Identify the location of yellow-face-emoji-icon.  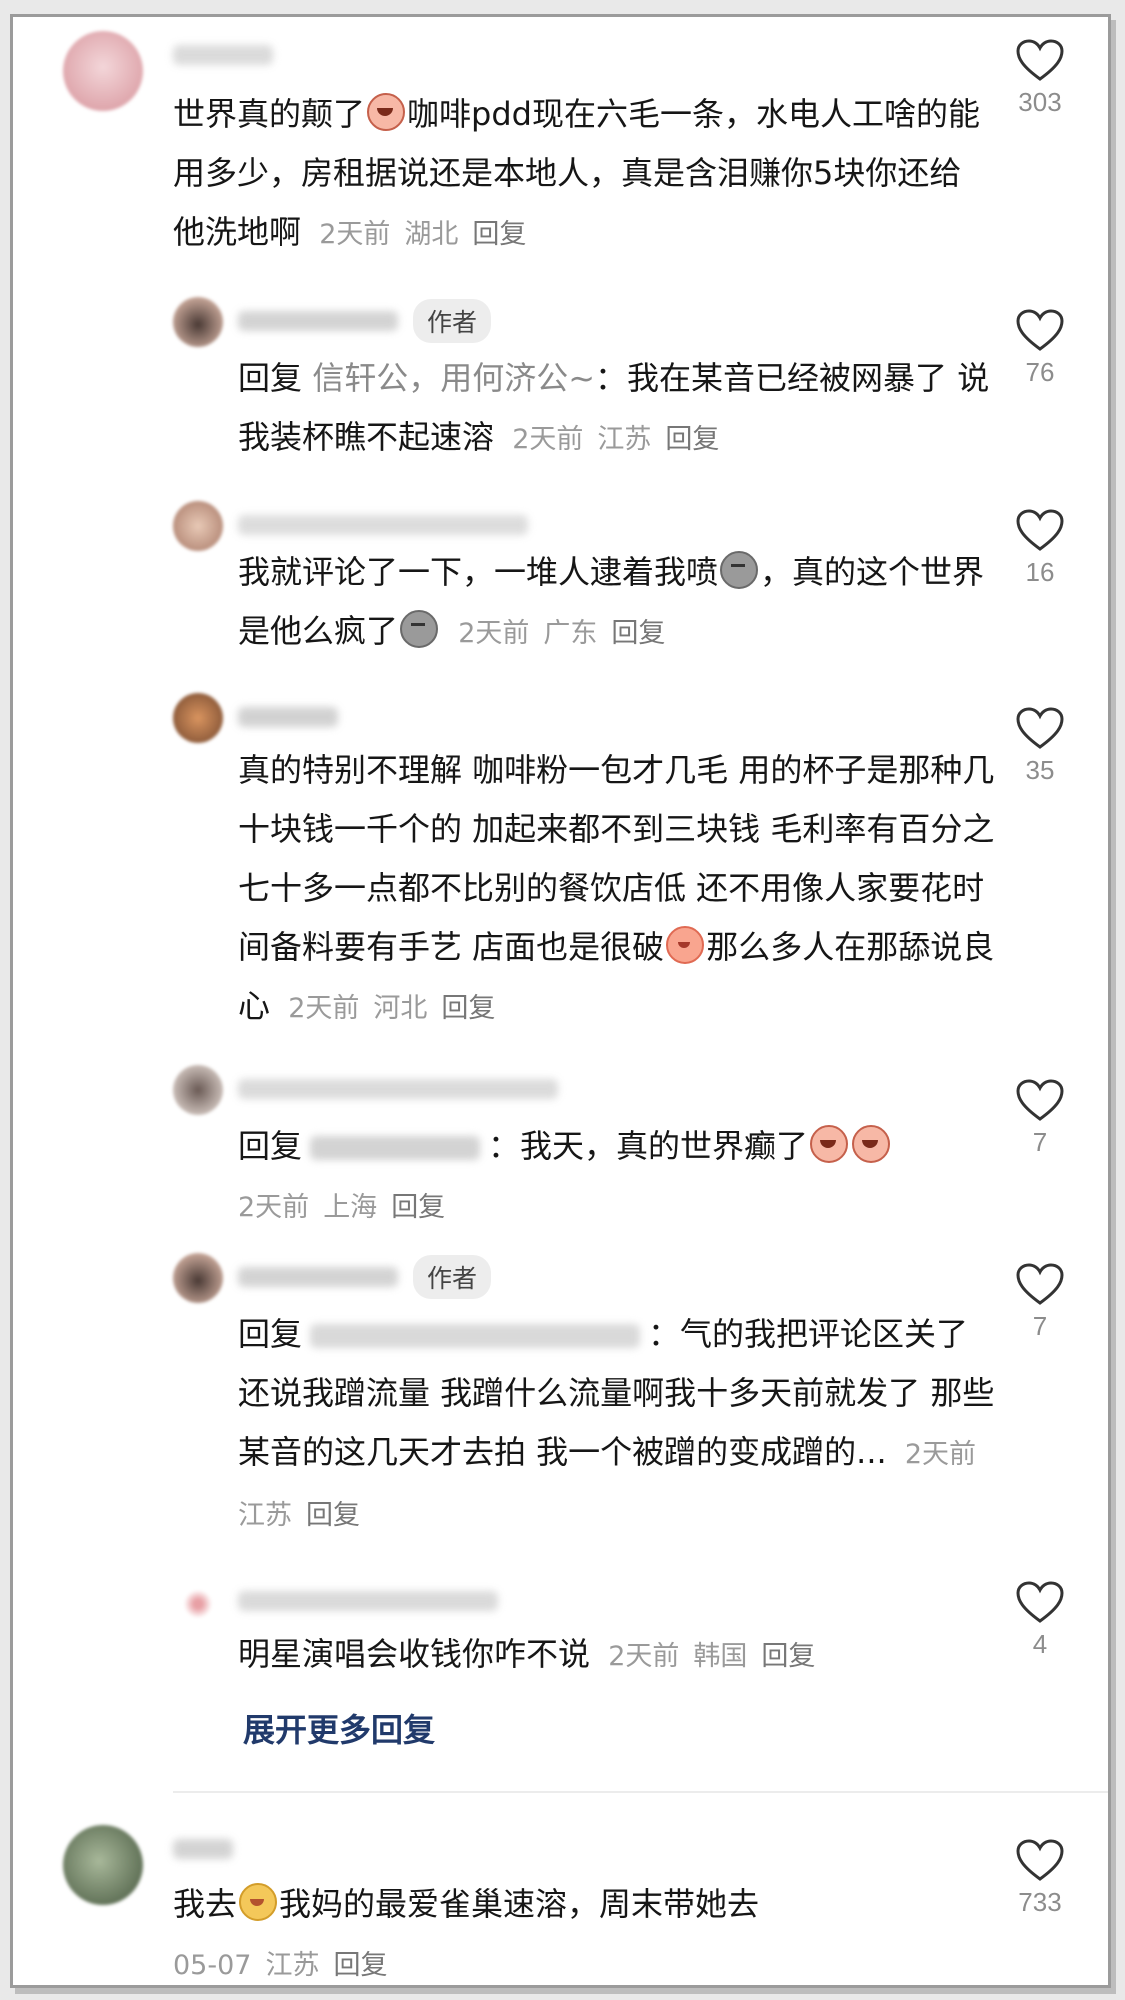
(258, 1902).